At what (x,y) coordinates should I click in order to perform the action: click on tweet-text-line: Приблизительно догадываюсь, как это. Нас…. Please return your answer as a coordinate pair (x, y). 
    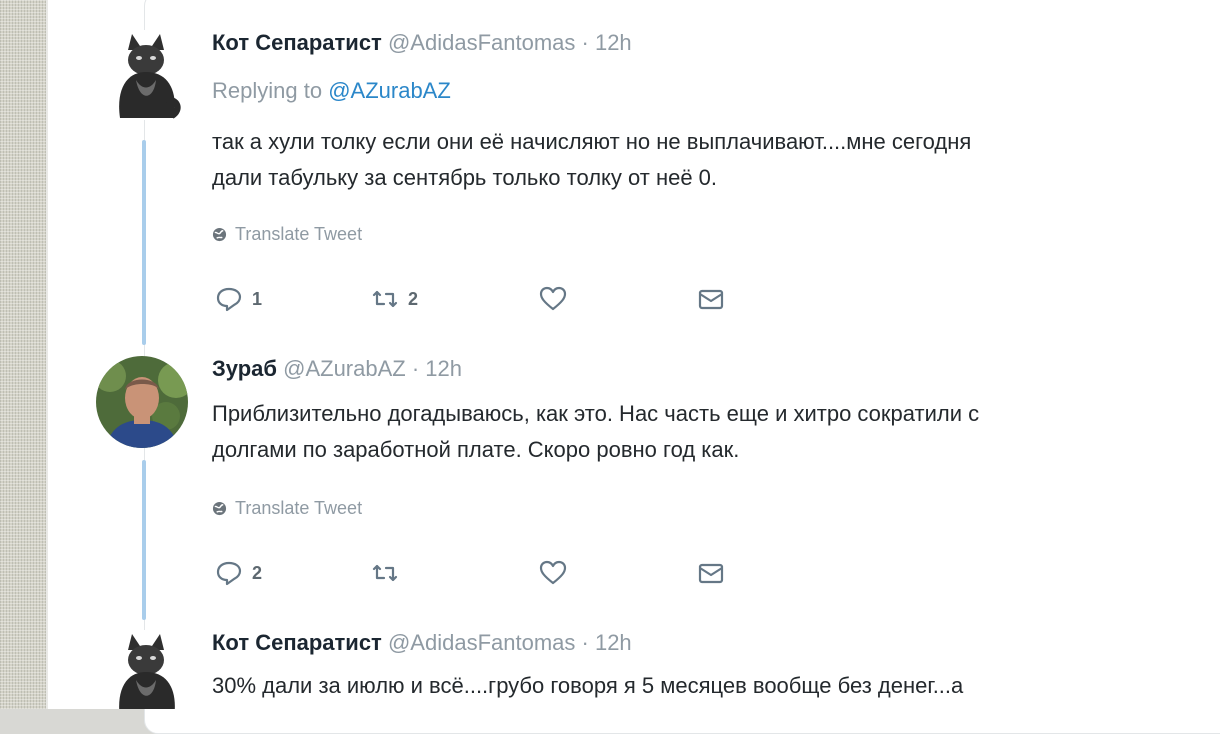
    Looking at the image, I should click on (596, 413).